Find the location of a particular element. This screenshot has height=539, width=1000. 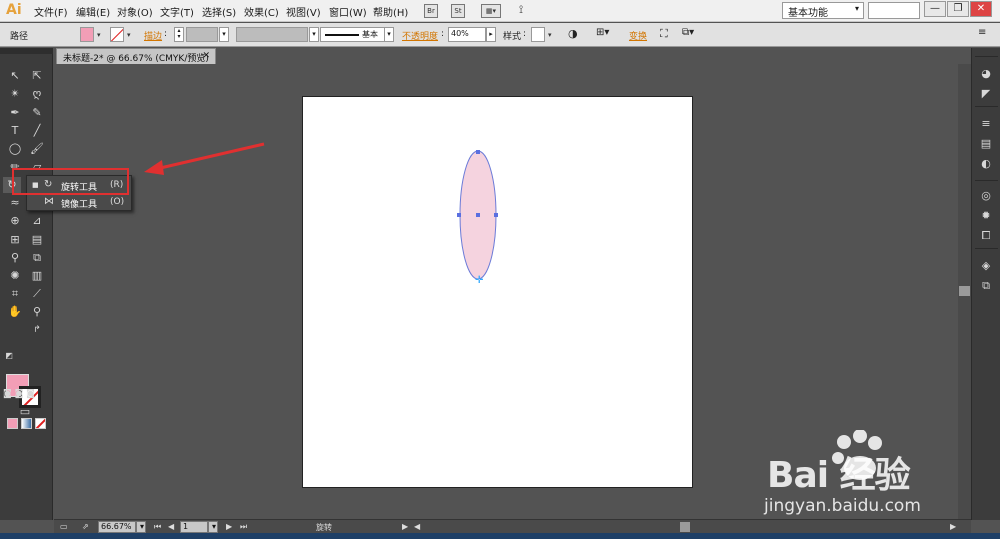

stroke-panel-icon: ≡ is located at coordinates (986, 123).